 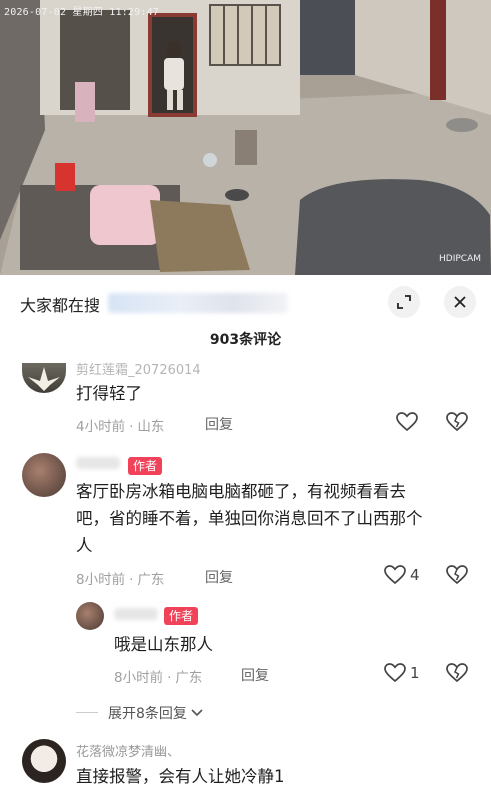 I want to click on expand-replies-button: 展开8条回复, so click(x=155, y=713).